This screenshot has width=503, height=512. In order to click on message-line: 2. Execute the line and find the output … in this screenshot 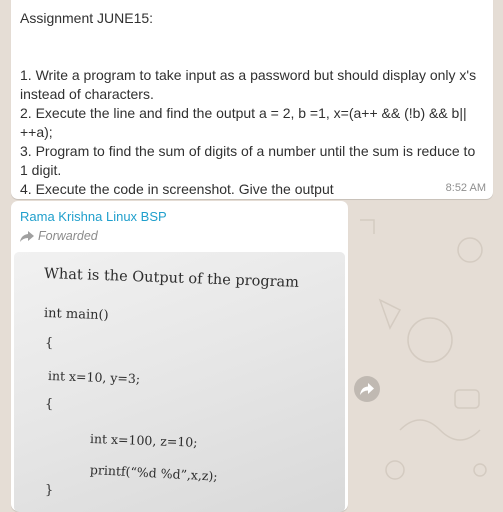, I will do `click(245, 122)`.